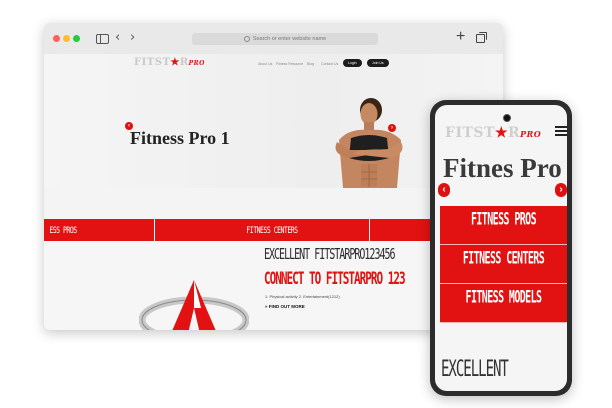  Describe the element at coordinates (246, 38) in the screenshot. I see `search-icon` at that location.